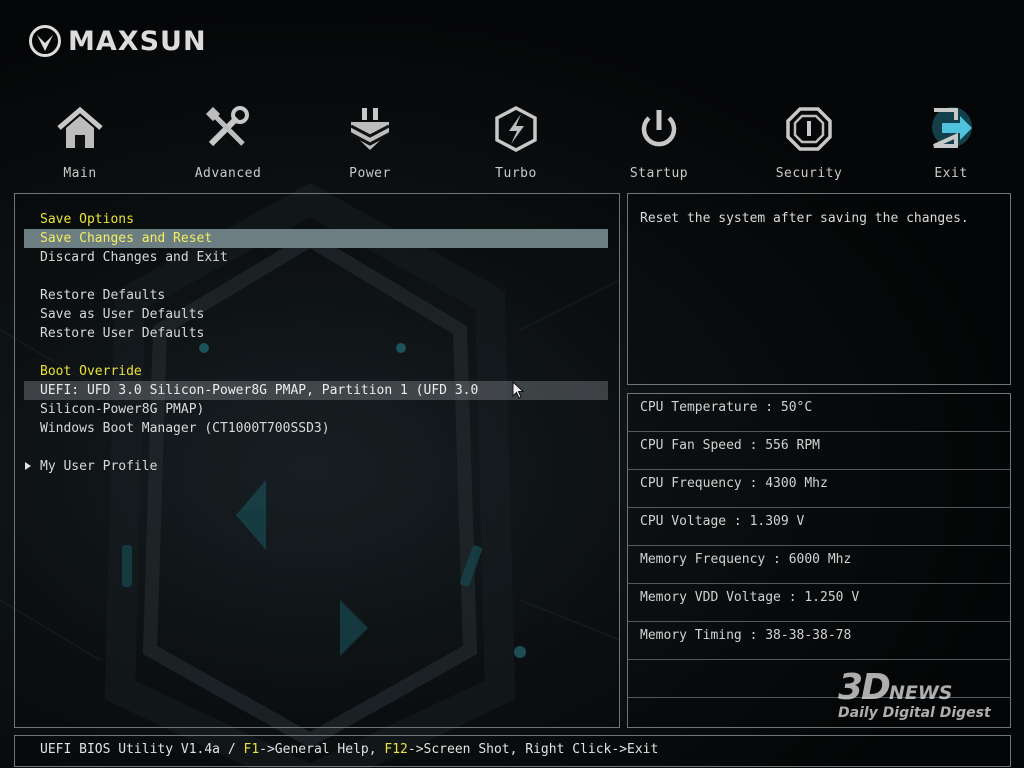  What do you see at coordinates (80, 173) in the screenshot?
I see `tab-main-label: Main` at bounding box center [80, 173].